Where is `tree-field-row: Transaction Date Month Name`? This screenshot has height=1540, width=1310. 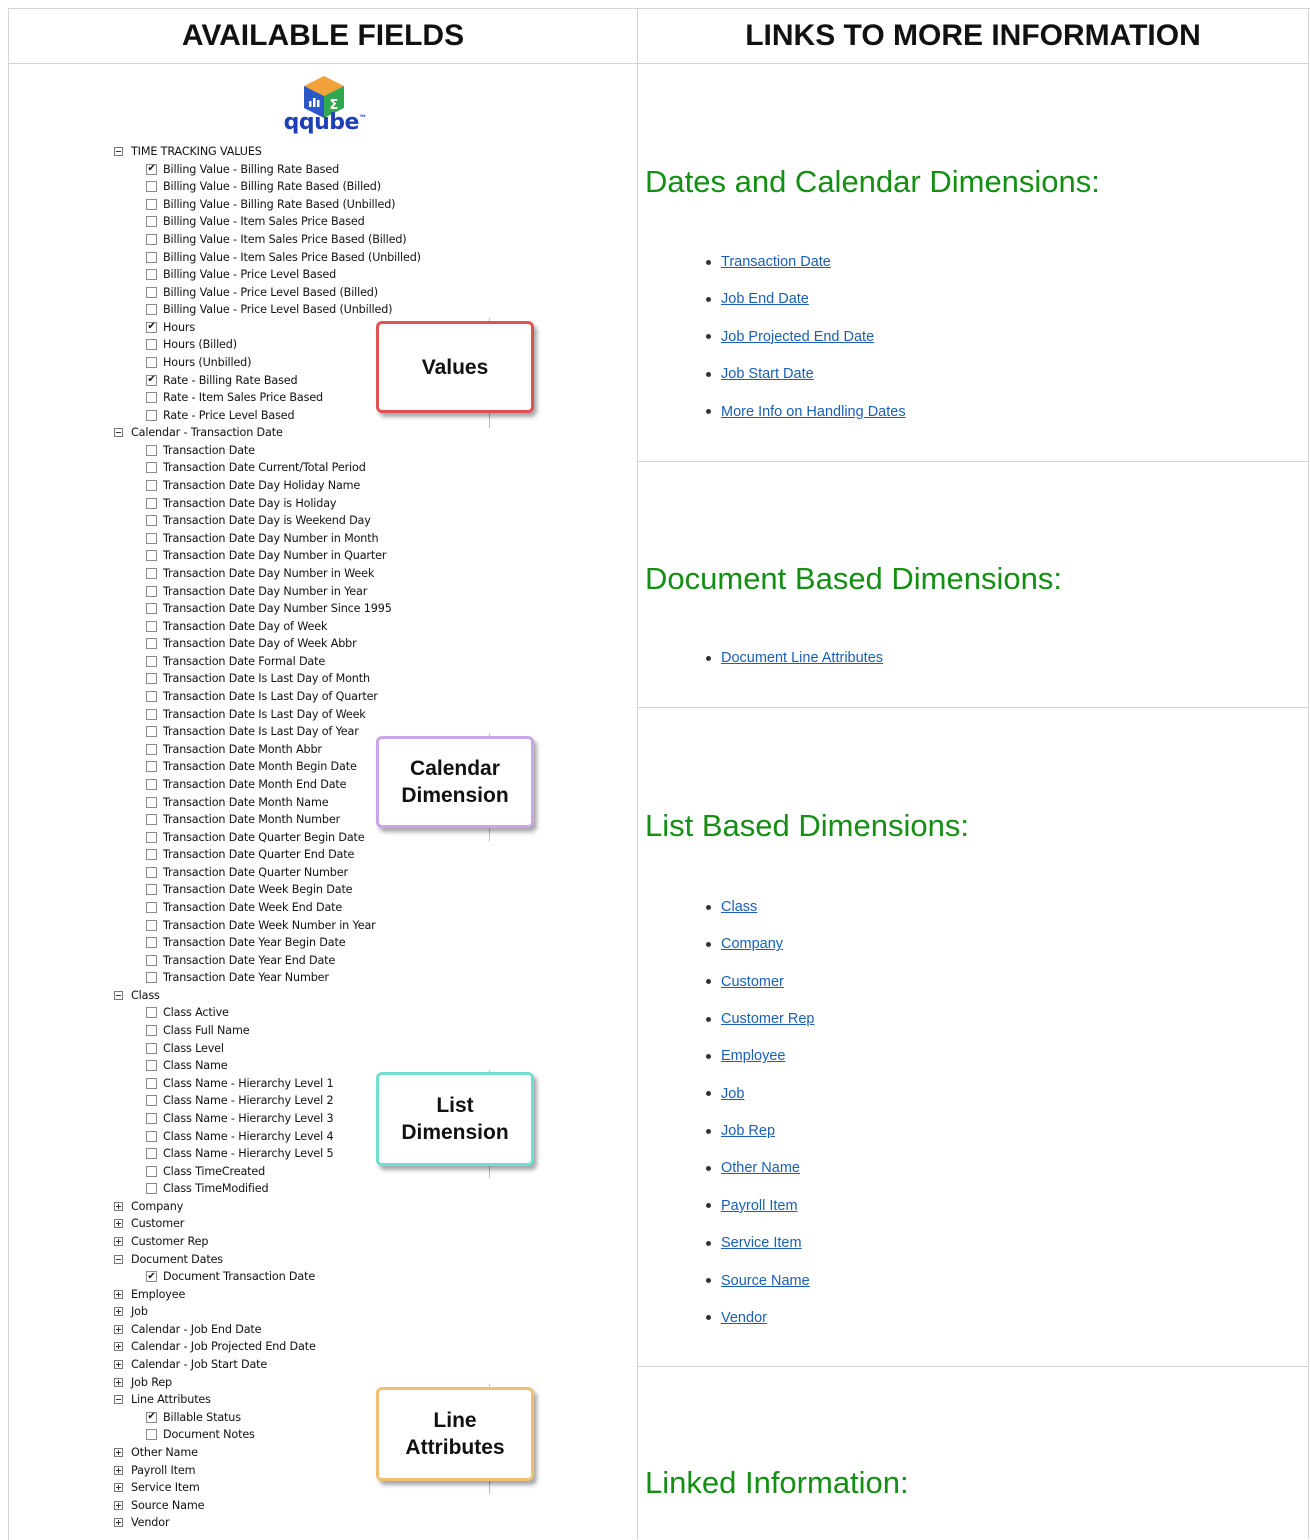
tree-field-row: Transaction Date Month Name is located at coordinates (237, 802).